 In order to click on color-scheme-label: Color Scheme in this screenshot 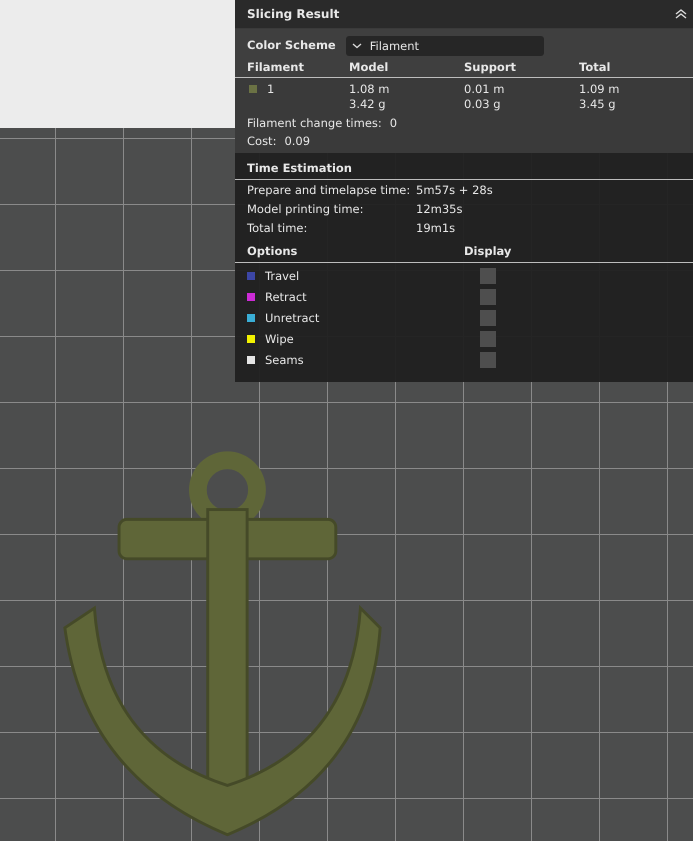, I will do `click(291, 45)`.